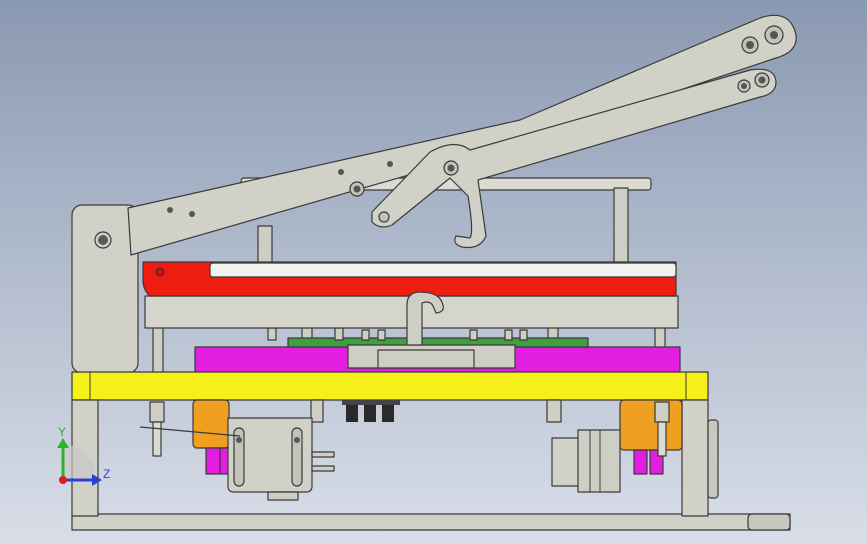 The height and width of the screenshot is (544, 867). I want to click on red-top-plate, so click(409, 279).